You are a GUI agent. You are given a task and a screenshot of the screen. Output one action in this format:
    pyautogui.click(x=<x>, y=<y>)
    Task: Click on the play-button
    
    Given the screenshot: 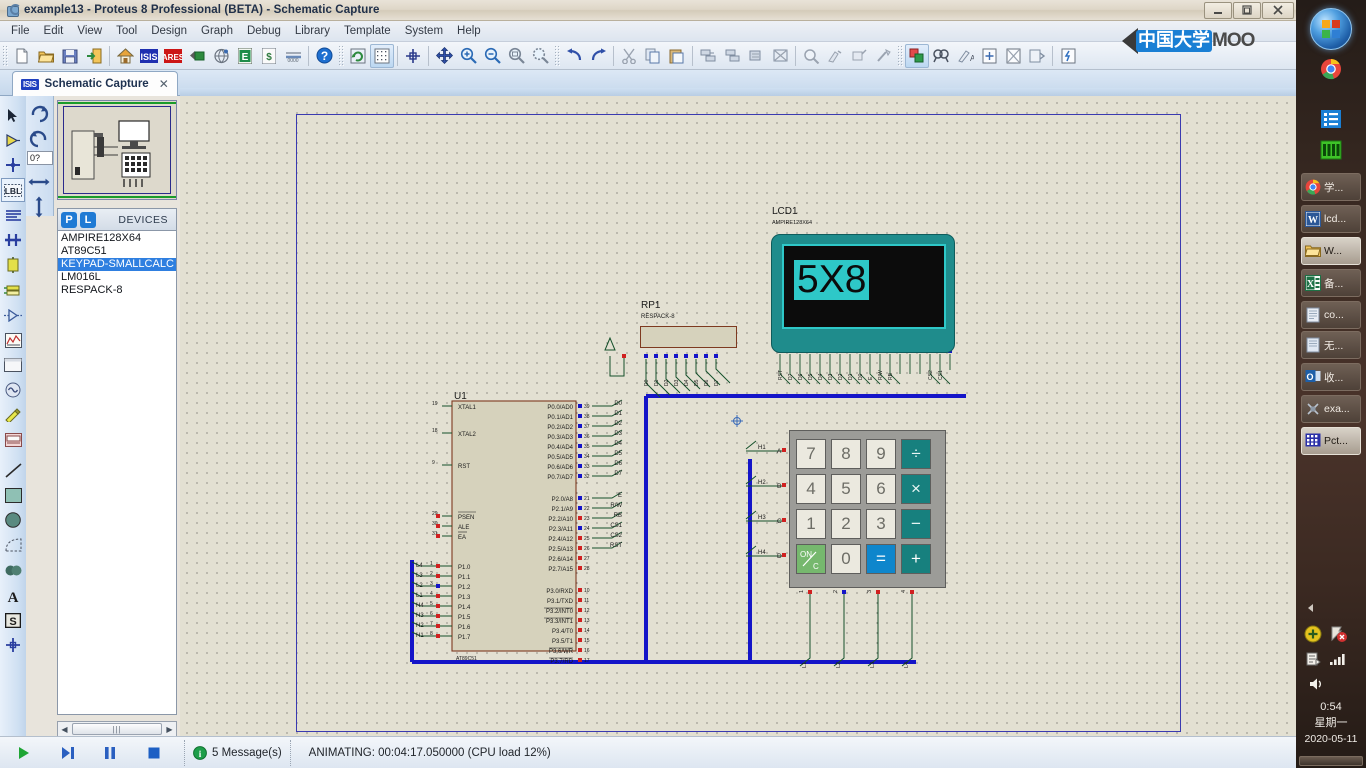 What is the action you would take?
    pyautogui.click(x=24, y=753)
    